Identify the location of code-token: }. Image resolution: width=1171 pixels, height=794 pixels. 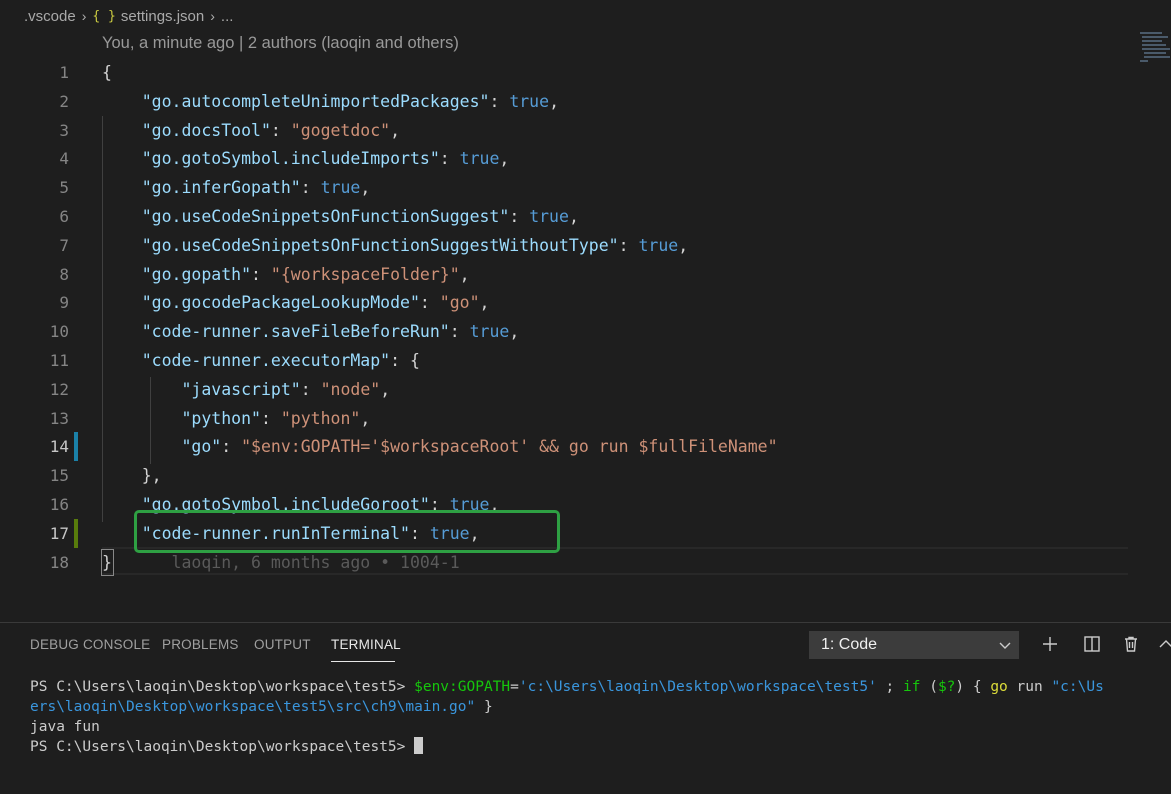
(107, 562).